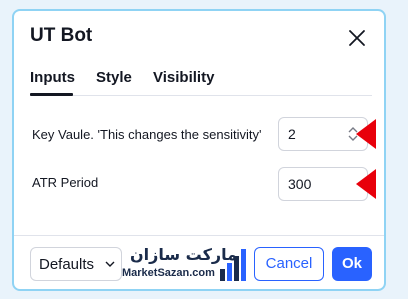  Describe the element at coordinates (168, 273) in the screenshot. I see `watermark-domain-text: MarketSazan.com` at that location.